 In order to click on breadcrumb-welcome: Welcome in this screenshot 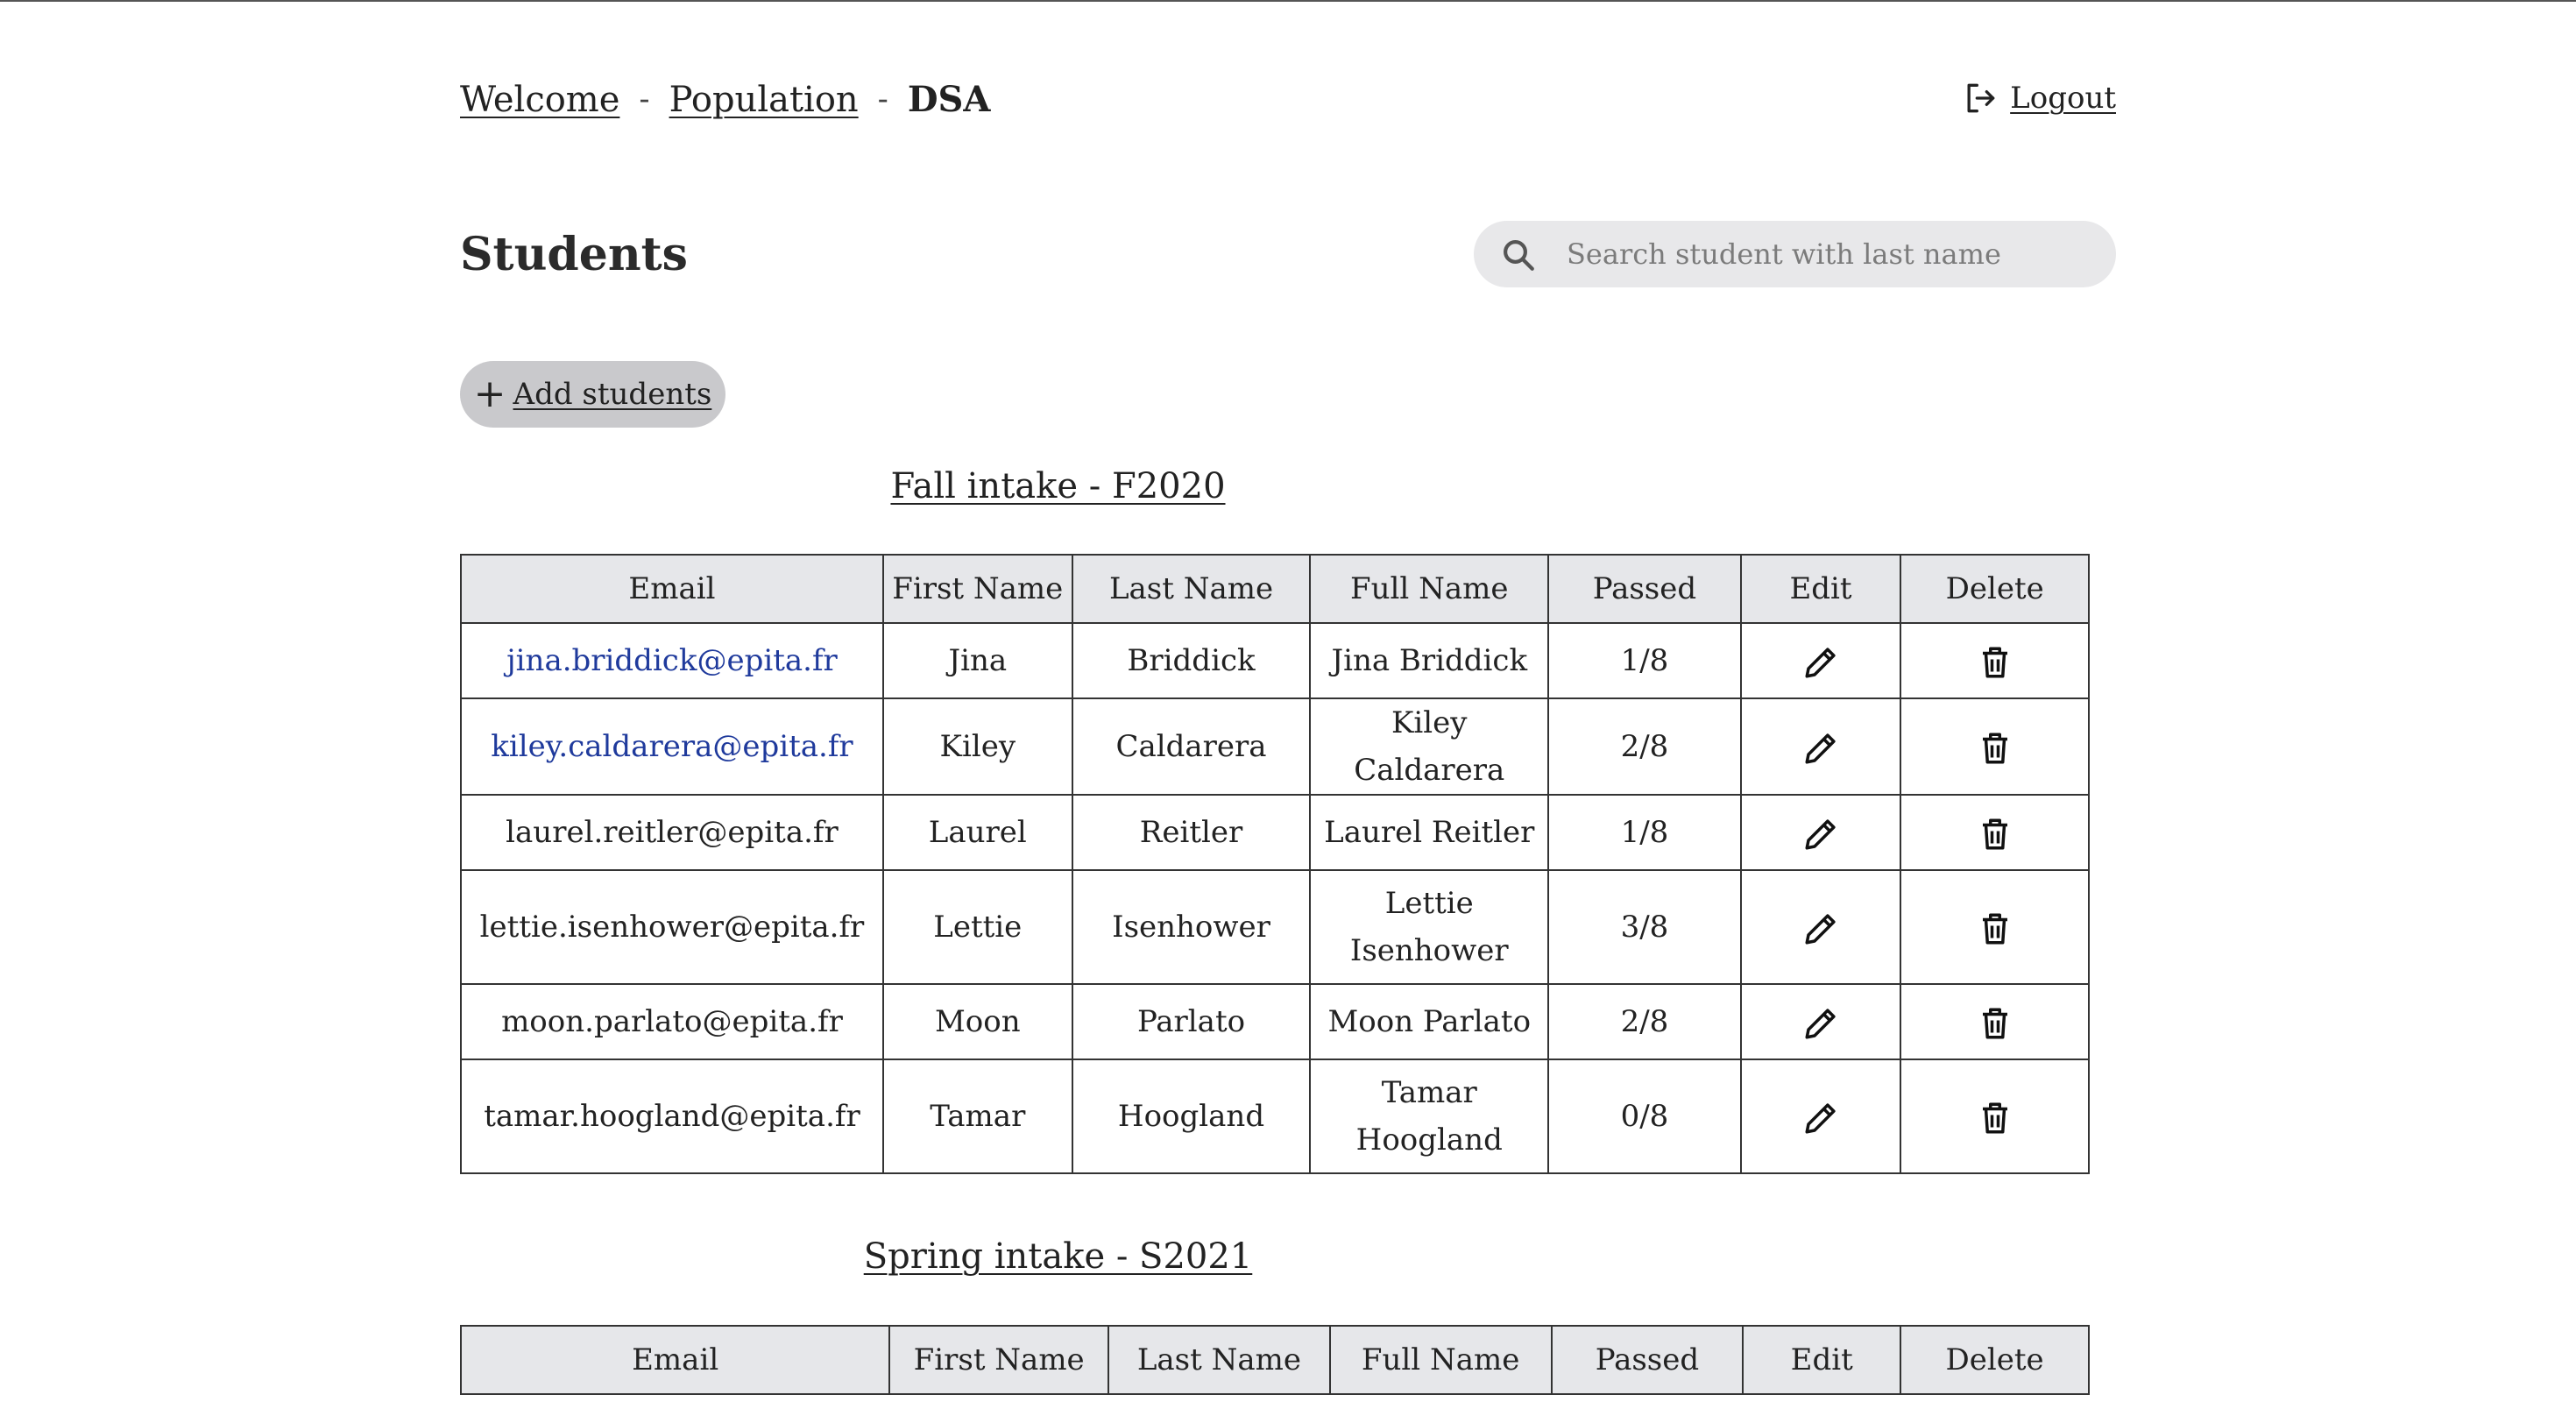, I will do `click(539, 100)`.